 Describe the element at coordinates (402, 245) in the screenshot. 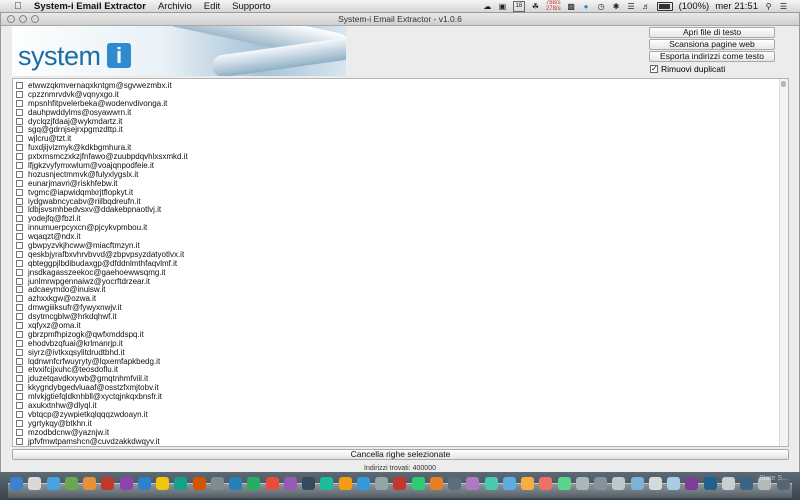

I see `email-row: gbwpyzvkjhcww@miacftmzyn.it` at that location.